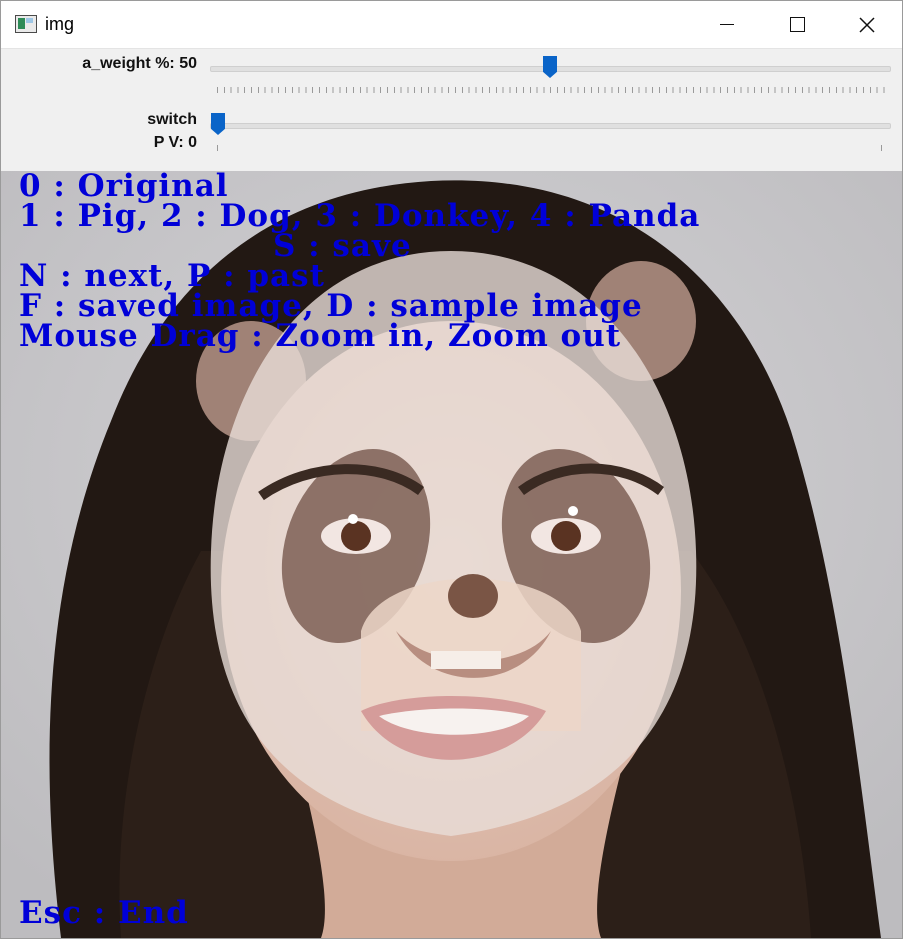 Image resolution: width=903 pixels, height=939 pixels. I want to click on window-title: img, so click(60, 24).